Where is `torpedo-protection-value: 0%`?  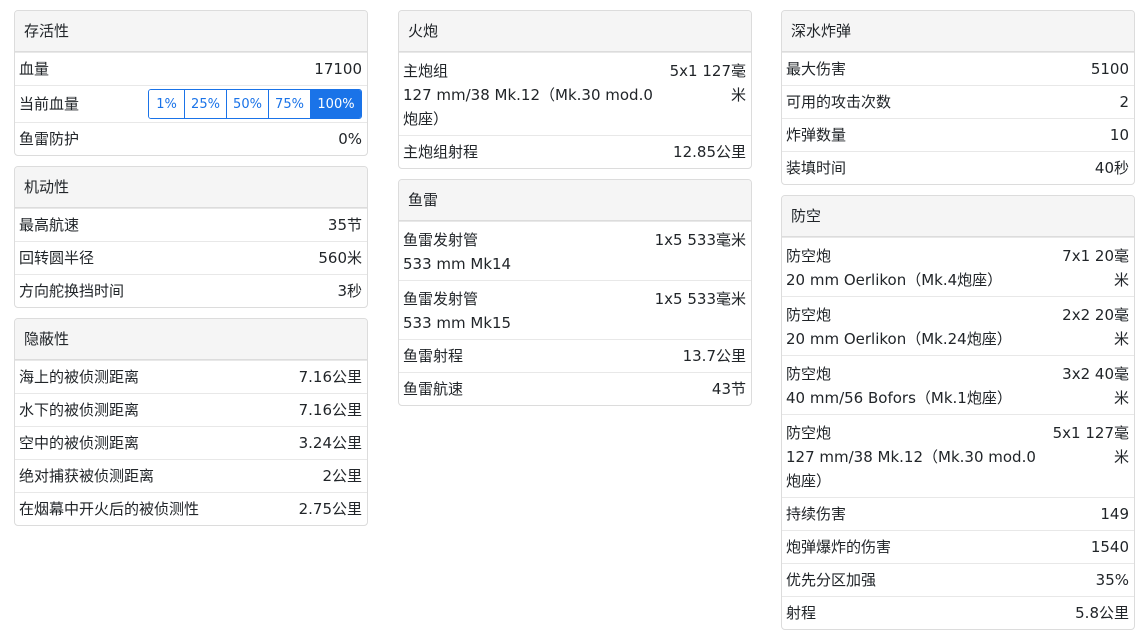 torpedo-protection-value: 0% is located at coordinates (350, 139).